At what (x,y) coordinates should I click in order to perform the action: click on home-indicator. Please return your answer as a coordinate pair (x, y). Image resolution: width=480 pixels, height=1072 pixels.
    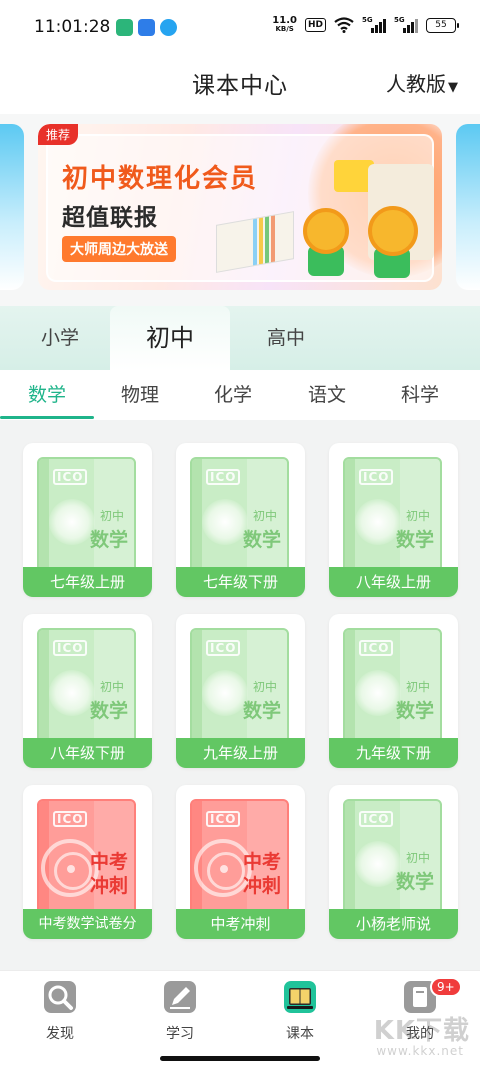
    Looking at the image, I should click on (240, 1058).